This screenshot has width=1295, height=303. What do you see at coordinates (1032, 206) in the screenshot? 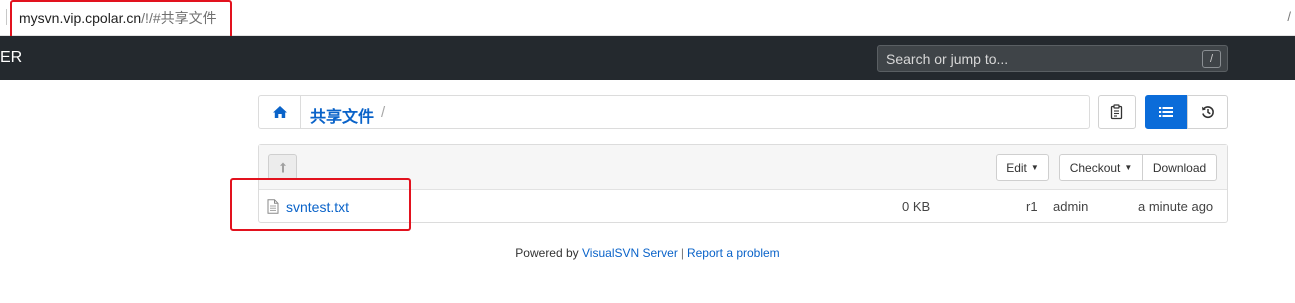
I see `file-revision: r1` at bounding box center [1032, 206].